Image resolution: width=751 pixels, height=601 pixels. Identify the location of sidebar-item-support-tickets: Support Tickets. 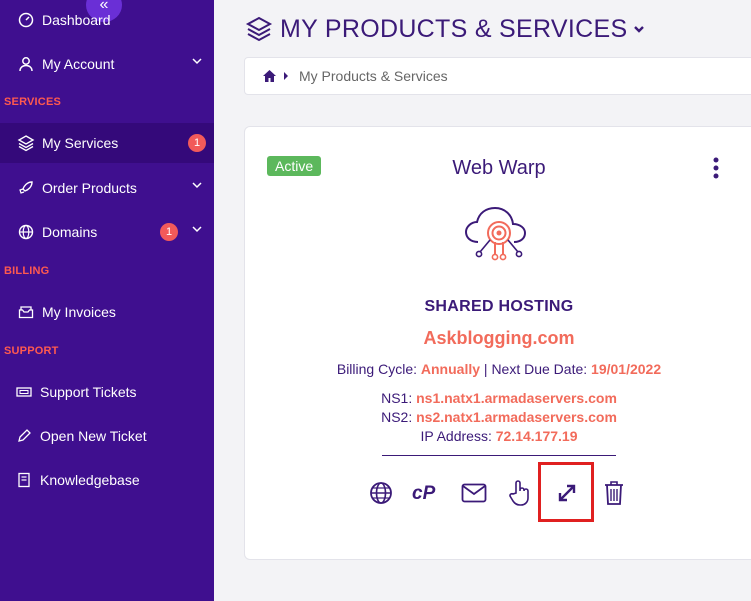
(107, 392).